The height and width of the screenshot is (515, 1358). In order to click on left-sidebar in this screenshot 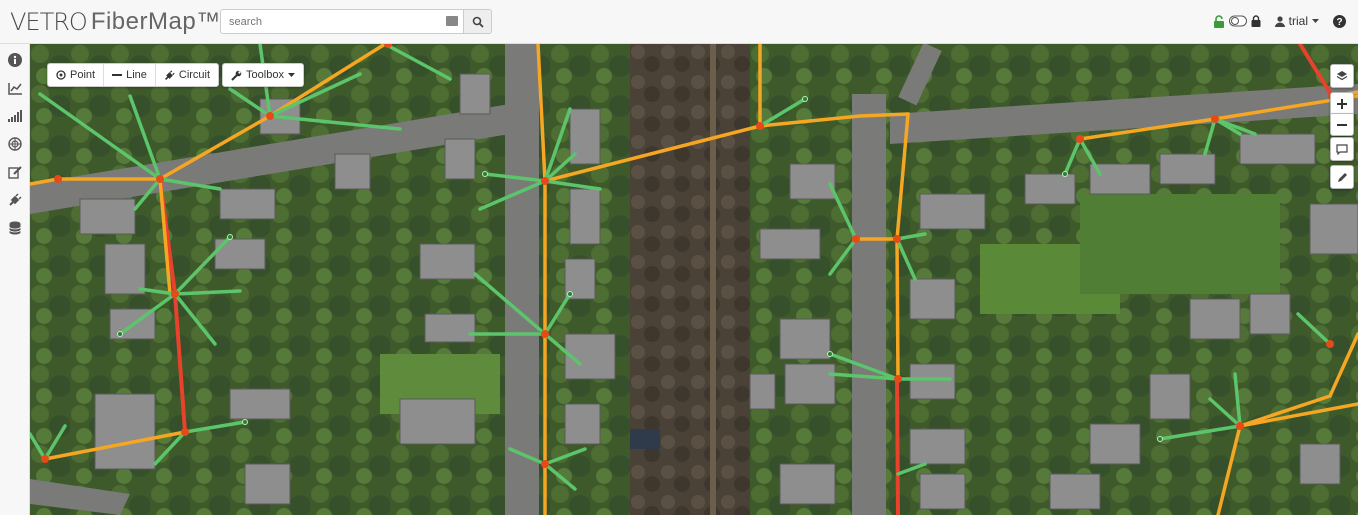, I will do `click(15, 279)`.